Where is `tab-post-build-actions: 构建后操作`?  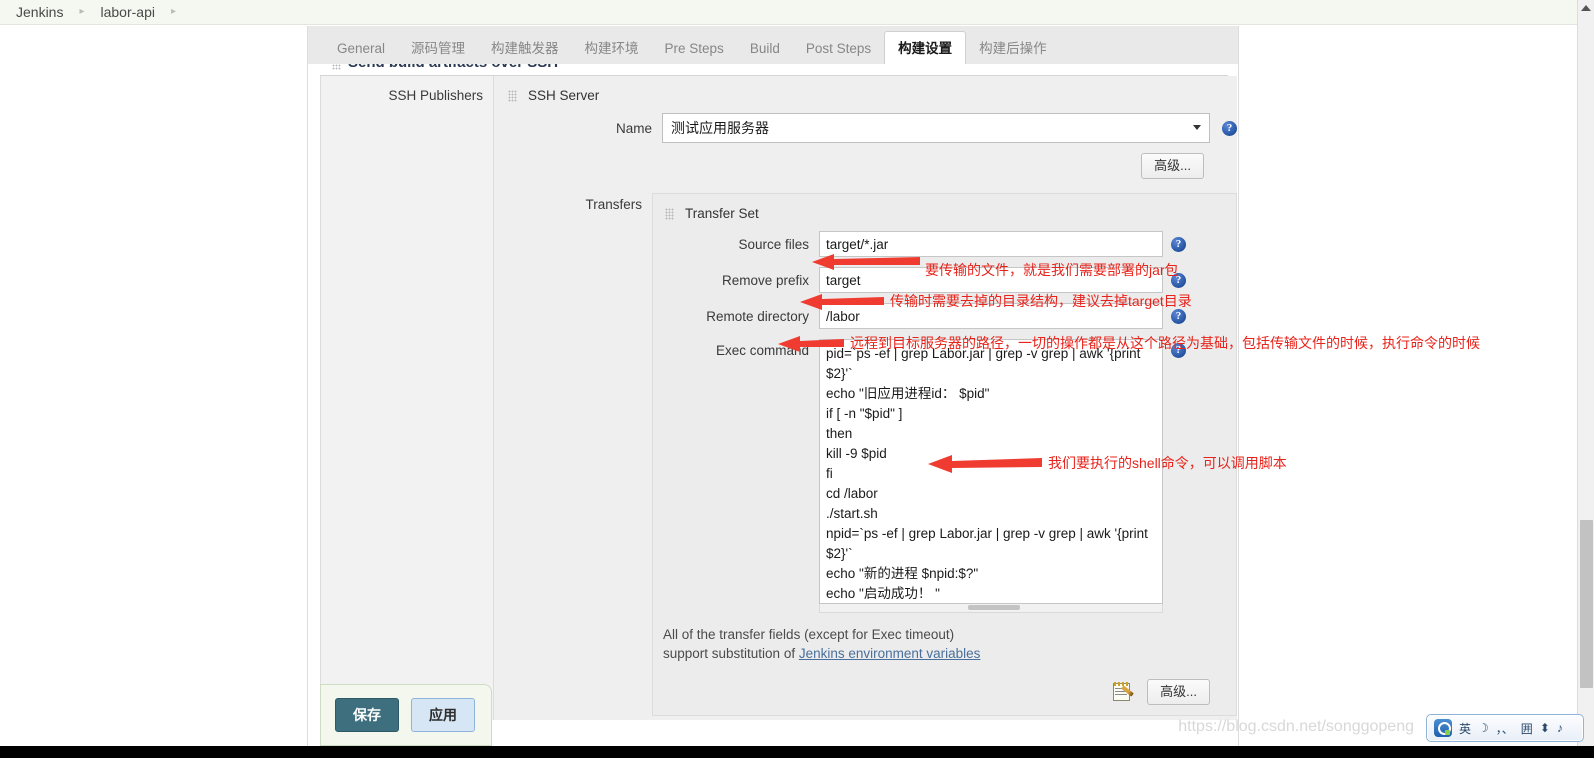 tab-post-build-actions: 构建后操作 is located at coordinates (1013, 49).